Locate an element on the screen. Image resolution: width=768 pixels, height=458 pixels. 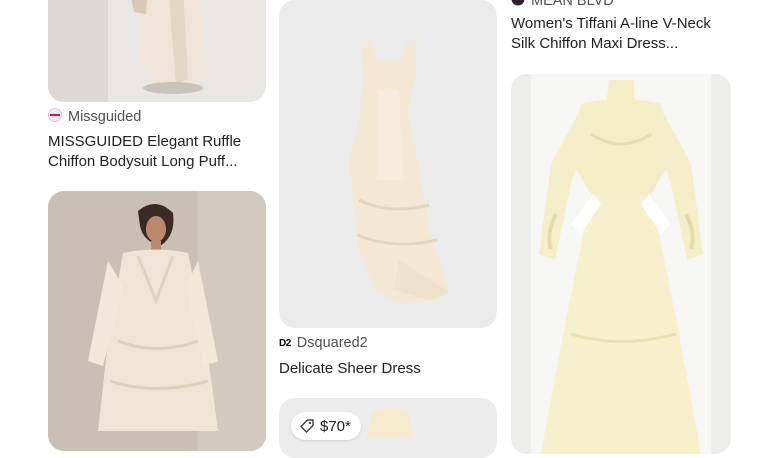
result-source: MEAN BLVD is located at coordinates (562, 5).